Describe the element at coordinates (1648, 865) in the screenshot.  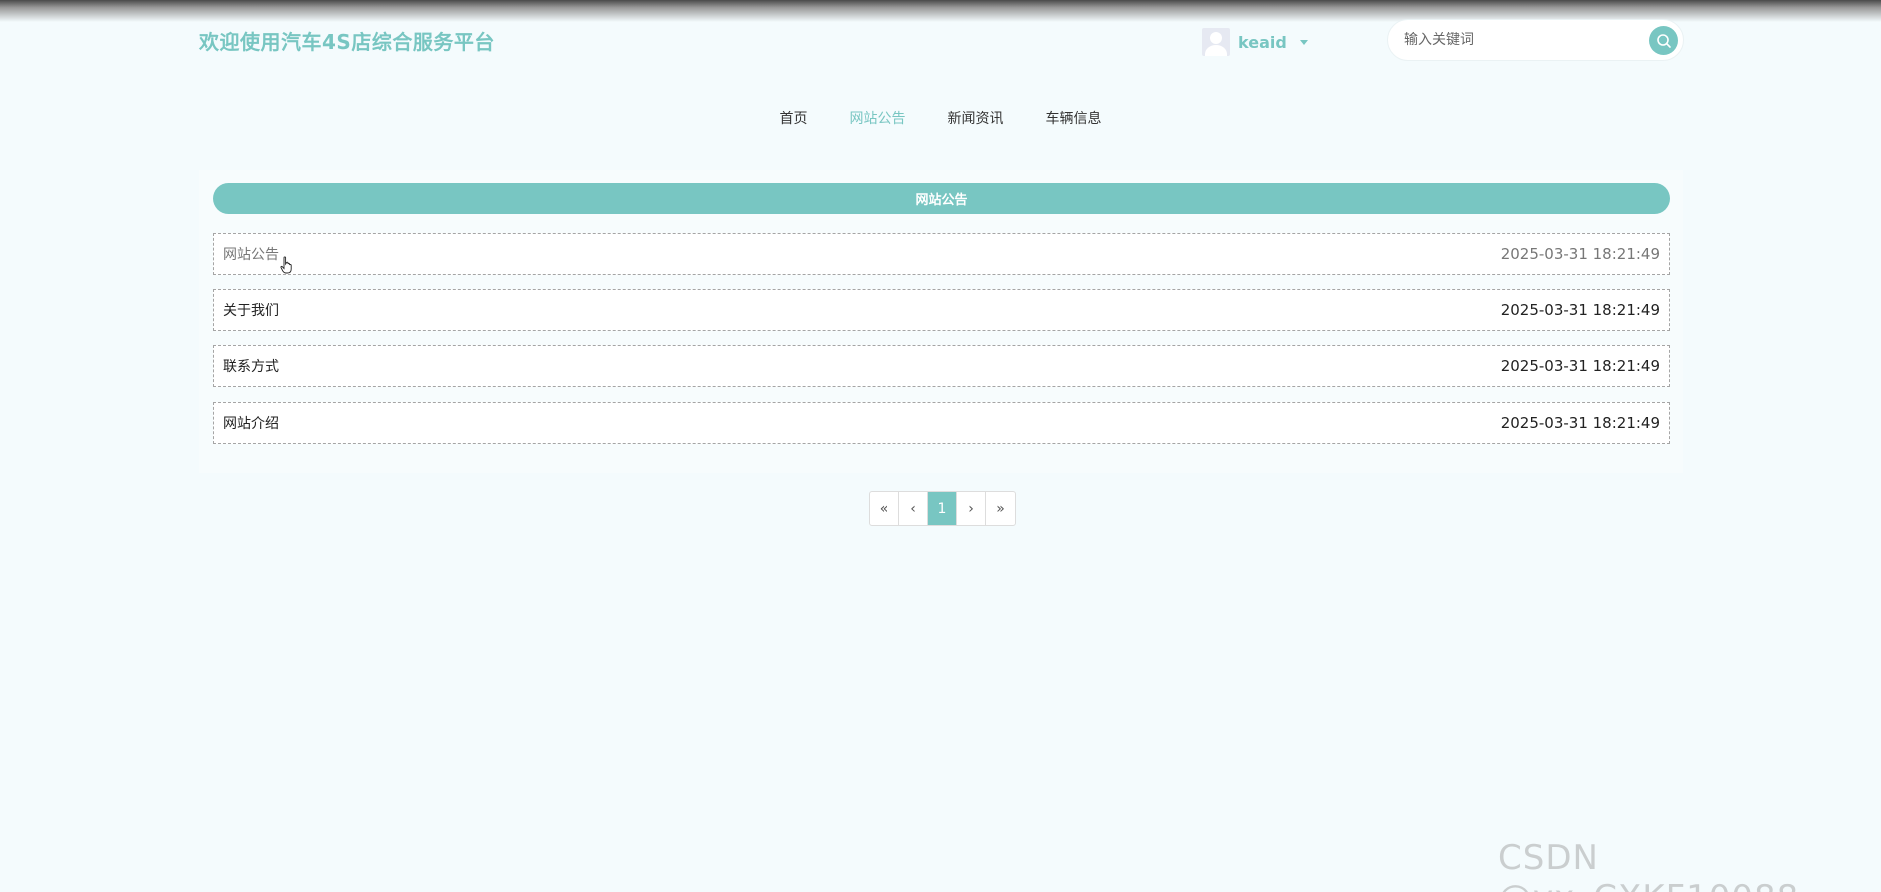
I see `watermark: CSDN @vx_CXKF10088` at that location.